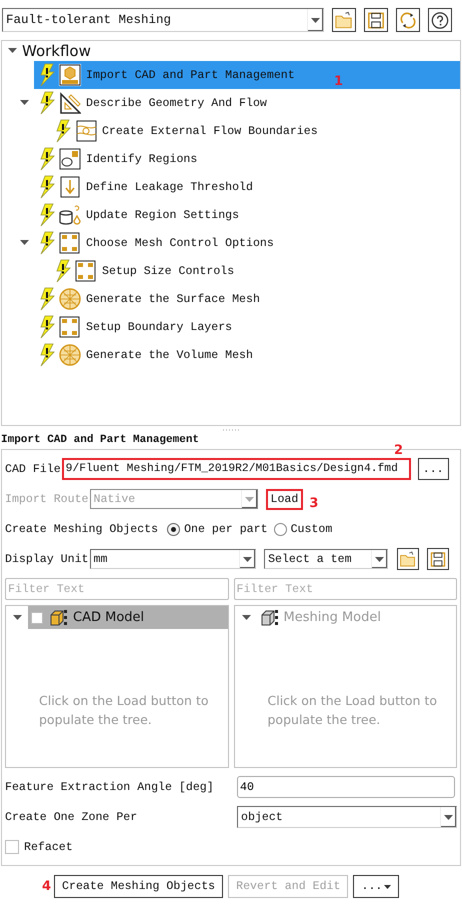 This screenshot has width=462, height=909. Describe the element at coordinates (311, 529) in the screenshot. I see `radio-label: Custom` at that location.